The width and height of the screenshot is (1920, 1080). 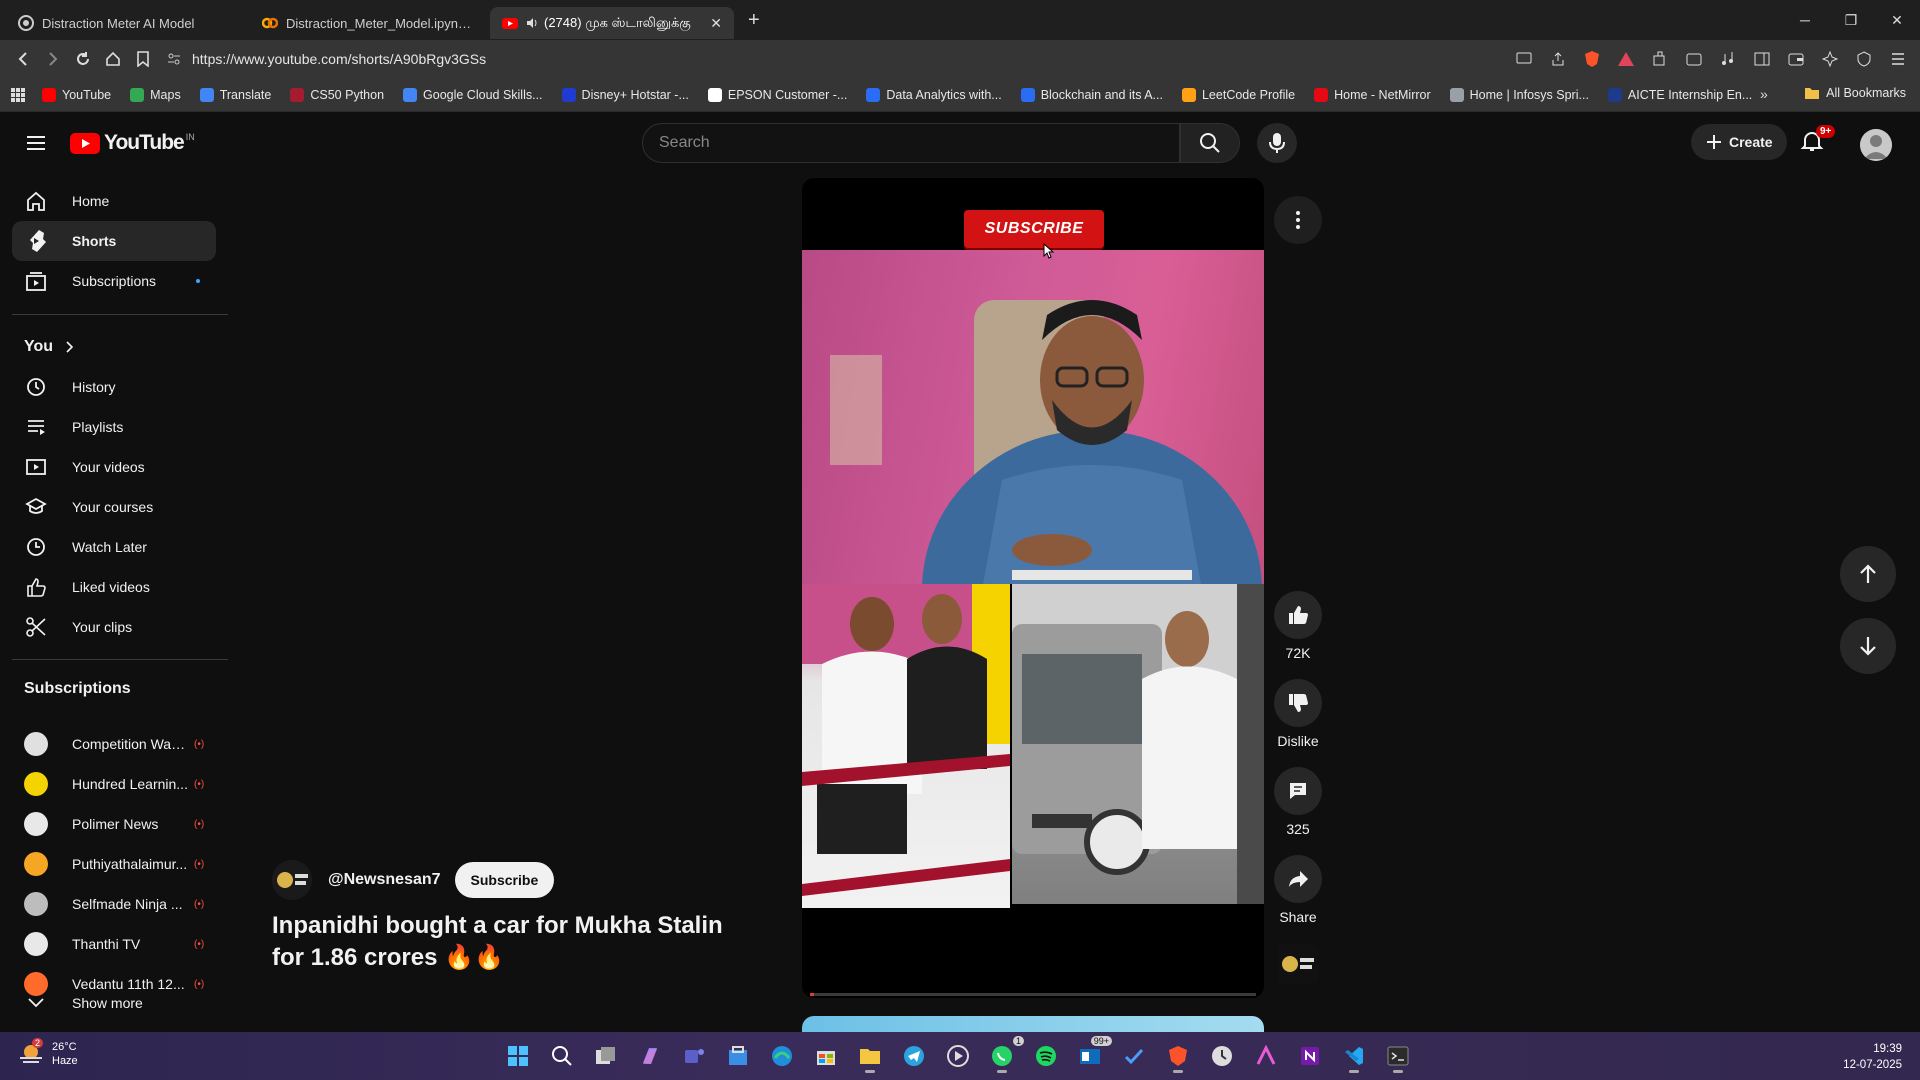 I want to click on share-button, so click(x=1298, y=879).